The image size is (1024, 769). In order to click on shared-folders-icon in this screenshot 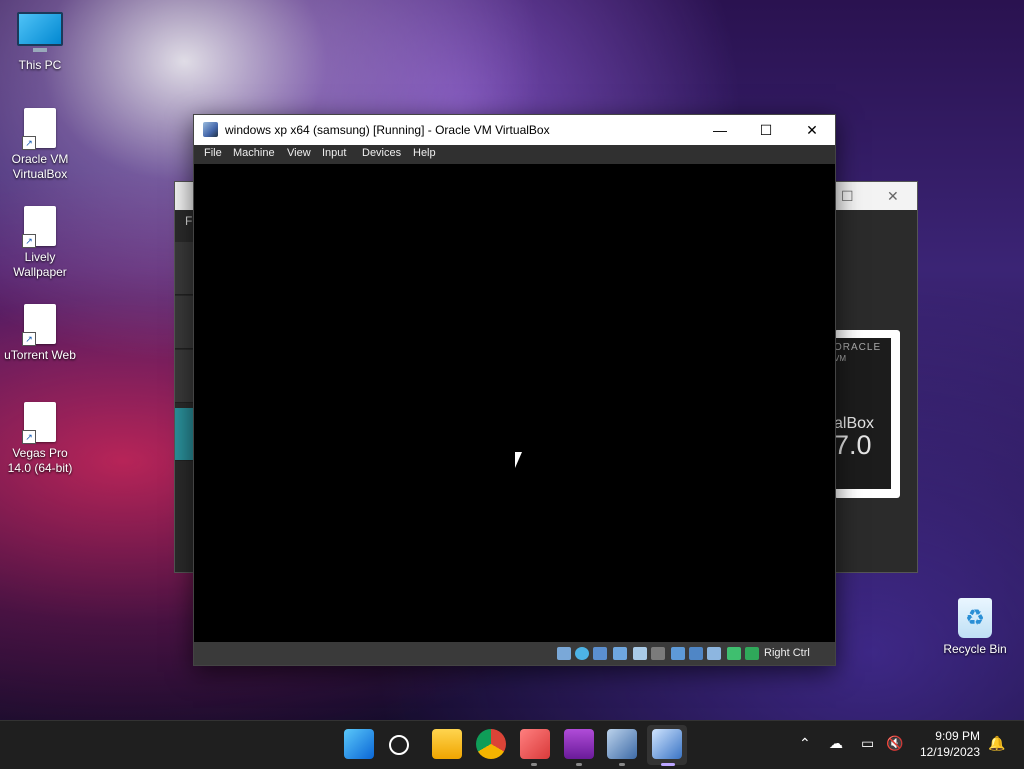, I will do `click(658, 653)`.